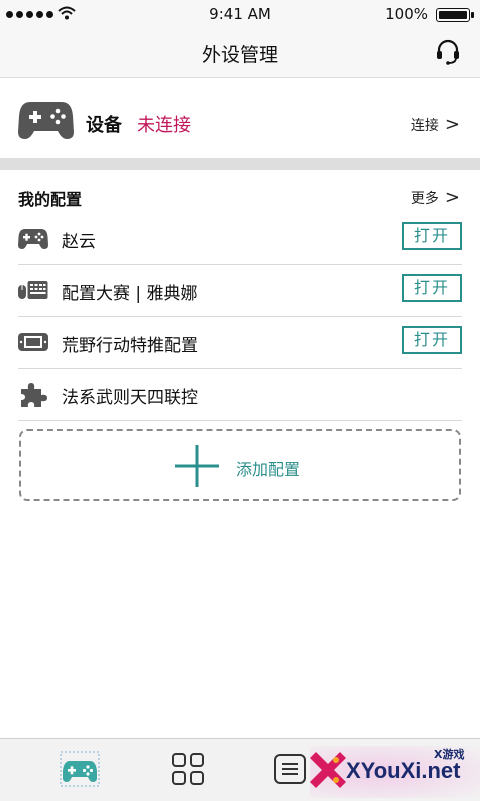  What do you see at coordinates (240, 14) in the screenshot?
I see `status-bar: 9:41 AM 100%` at bounding box center [240, 14].